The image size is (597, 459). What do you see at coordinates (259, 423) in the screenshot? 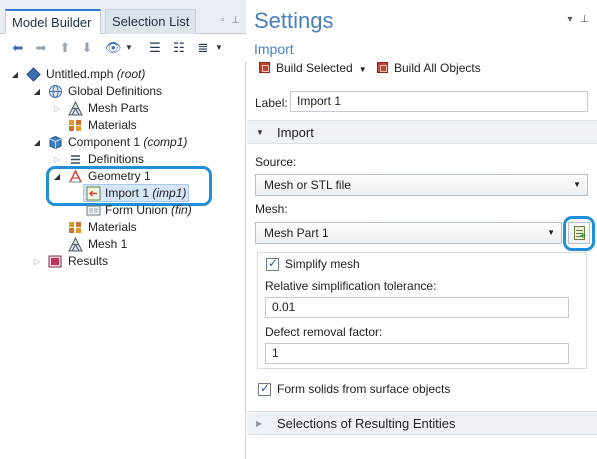
I see `expand-arrow-icon: ▶` at bounding box center [259, 423].